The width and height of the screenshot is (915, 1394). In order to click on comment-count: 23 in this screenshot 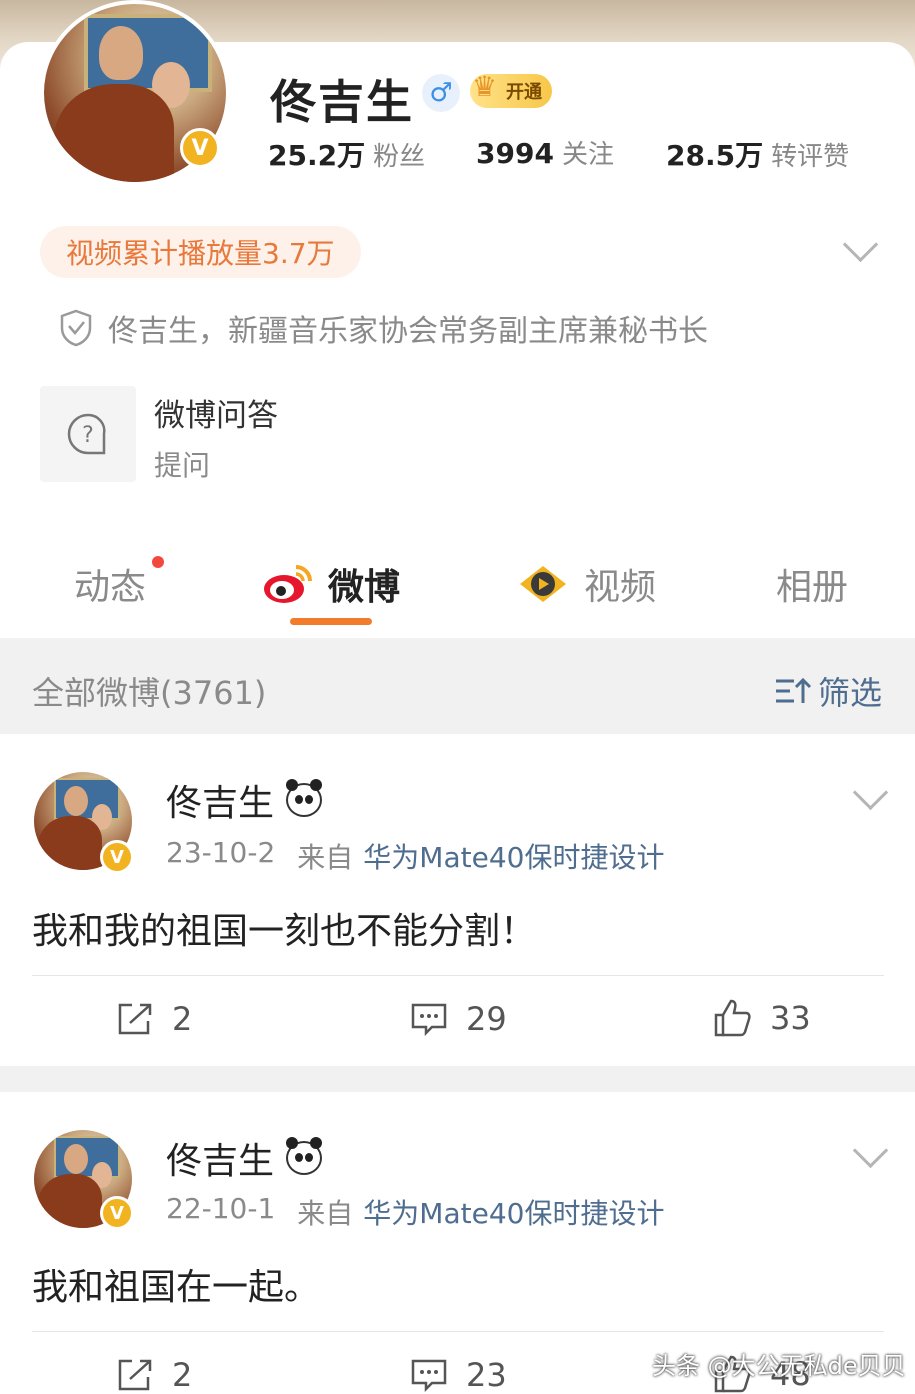, I will do `click(486, 1375)`.